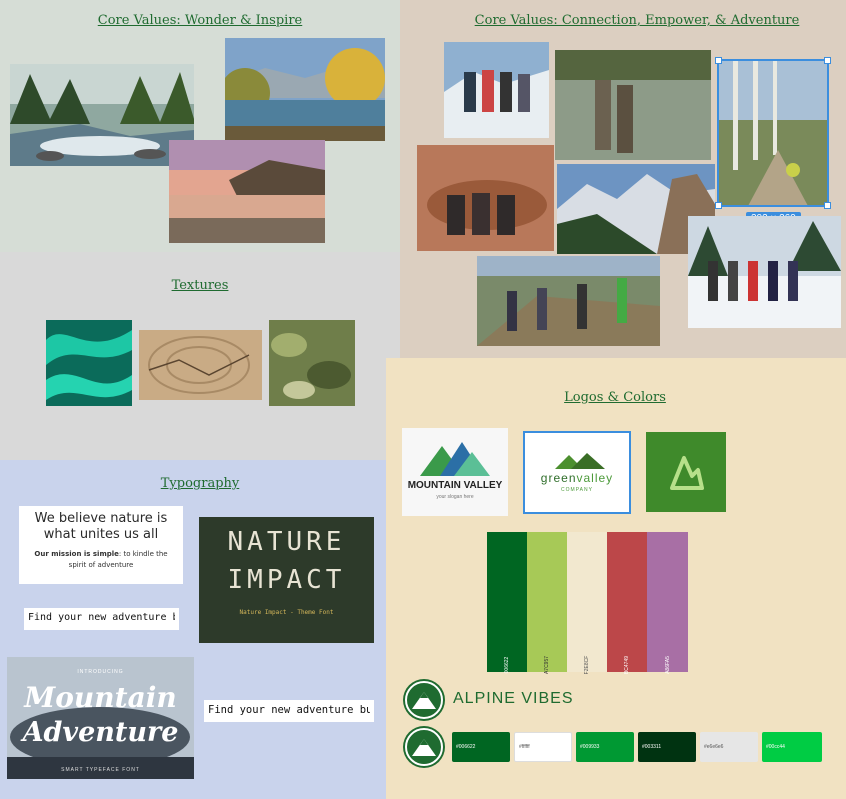  I want to click on tagline-font-card-1: Find your new adventure buddy, so click(101, 619).